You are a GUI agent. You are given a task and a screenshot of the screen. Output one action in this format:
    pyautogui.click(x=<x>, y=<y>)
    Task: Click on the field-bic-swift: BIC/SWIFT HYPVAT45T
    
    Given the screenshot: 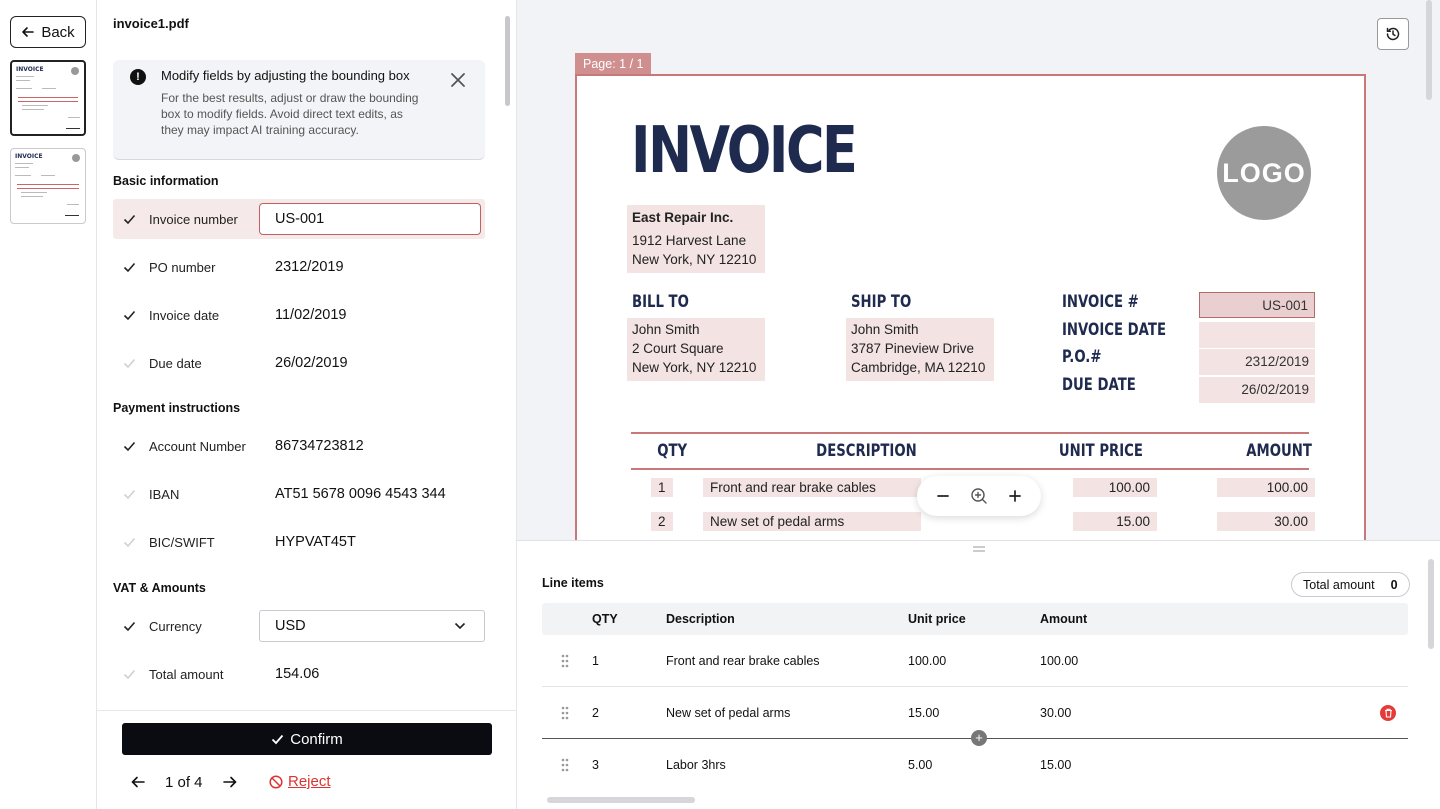 What is the action you would take?
    pyautogui.click(x=299, y=542)
    